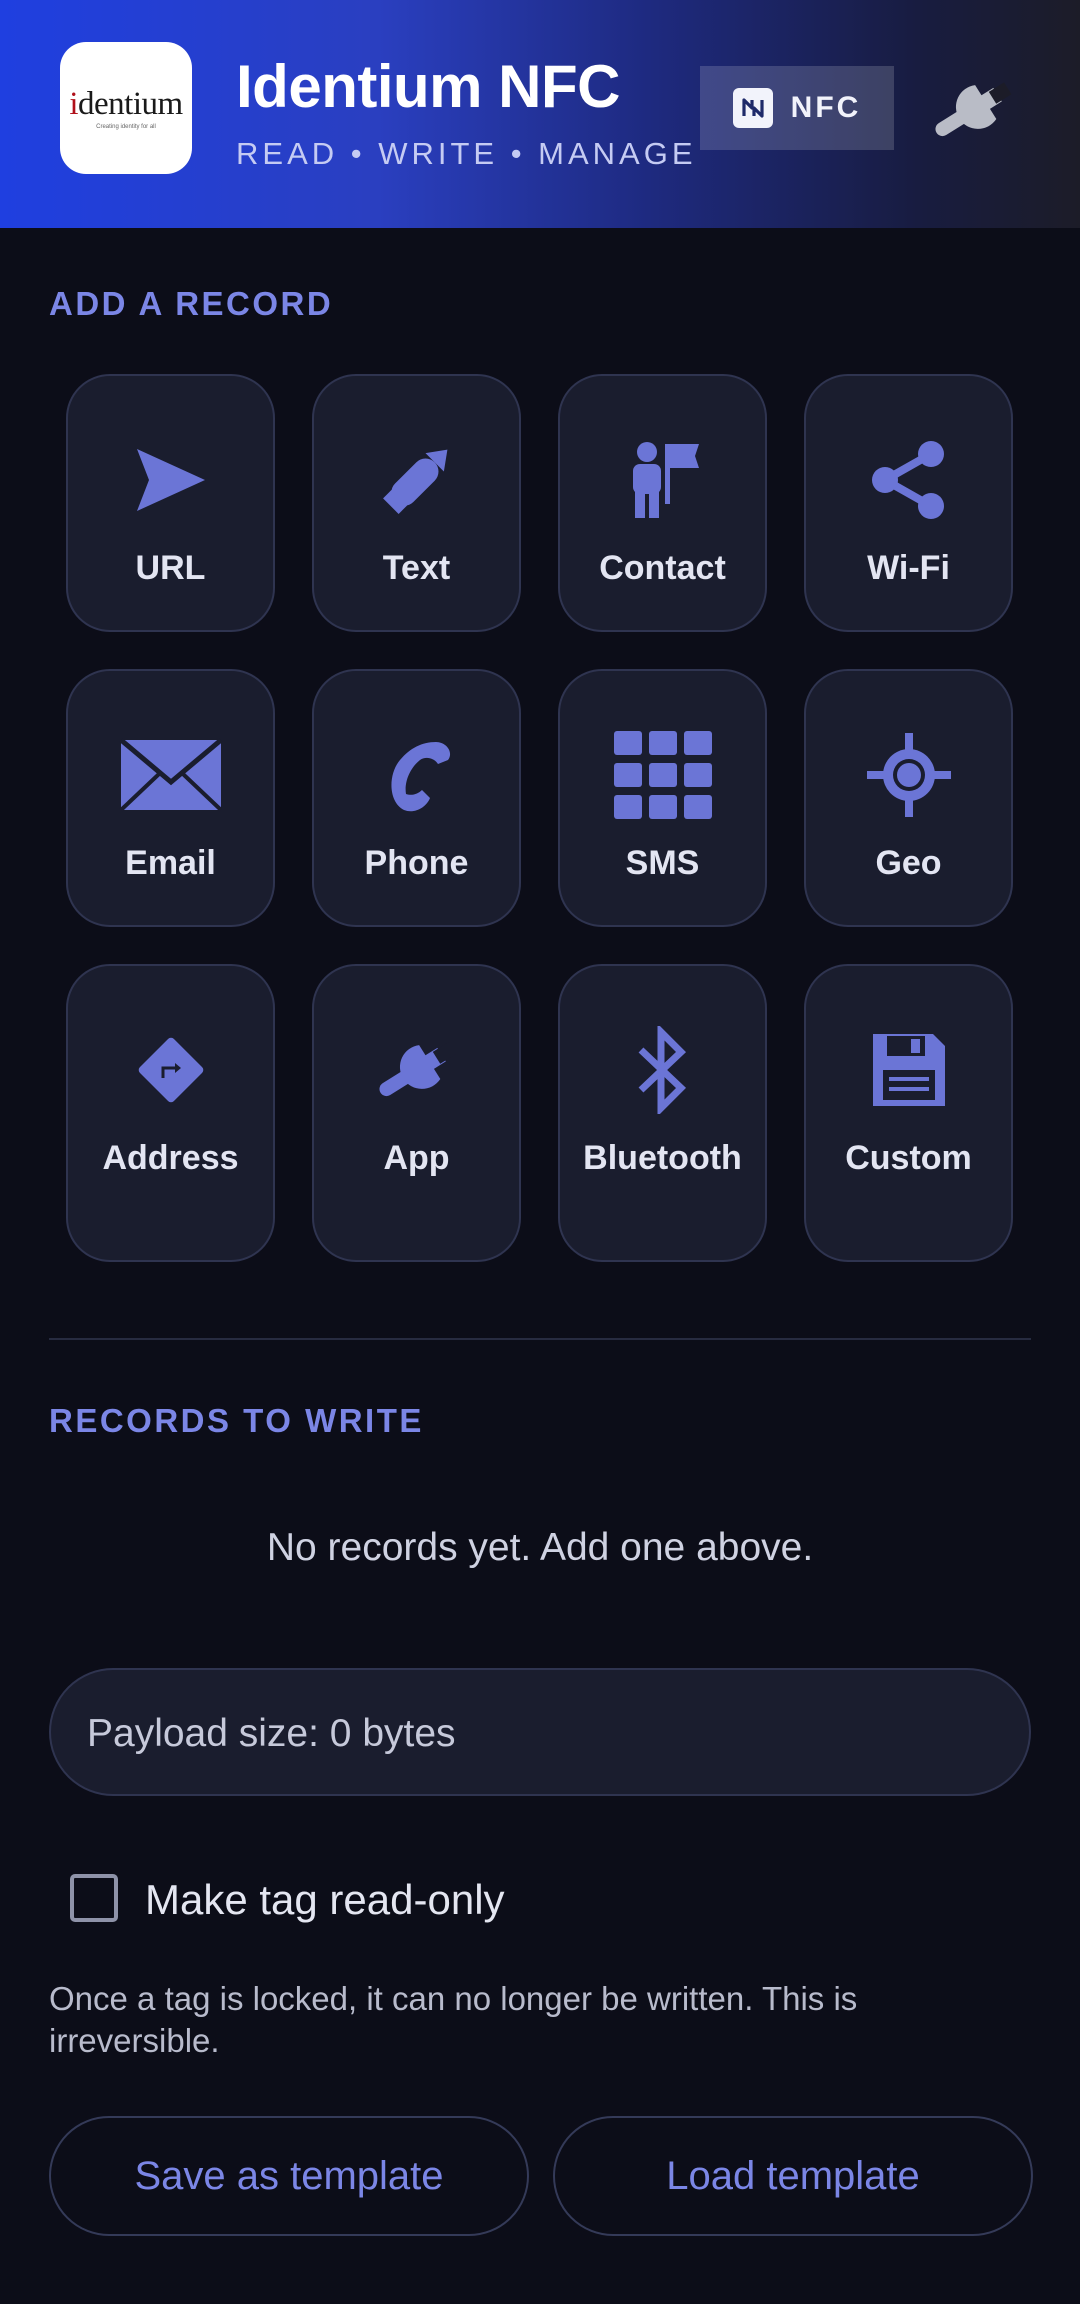  I want to click on record-custom-button: Custom, so click(908, 1113).